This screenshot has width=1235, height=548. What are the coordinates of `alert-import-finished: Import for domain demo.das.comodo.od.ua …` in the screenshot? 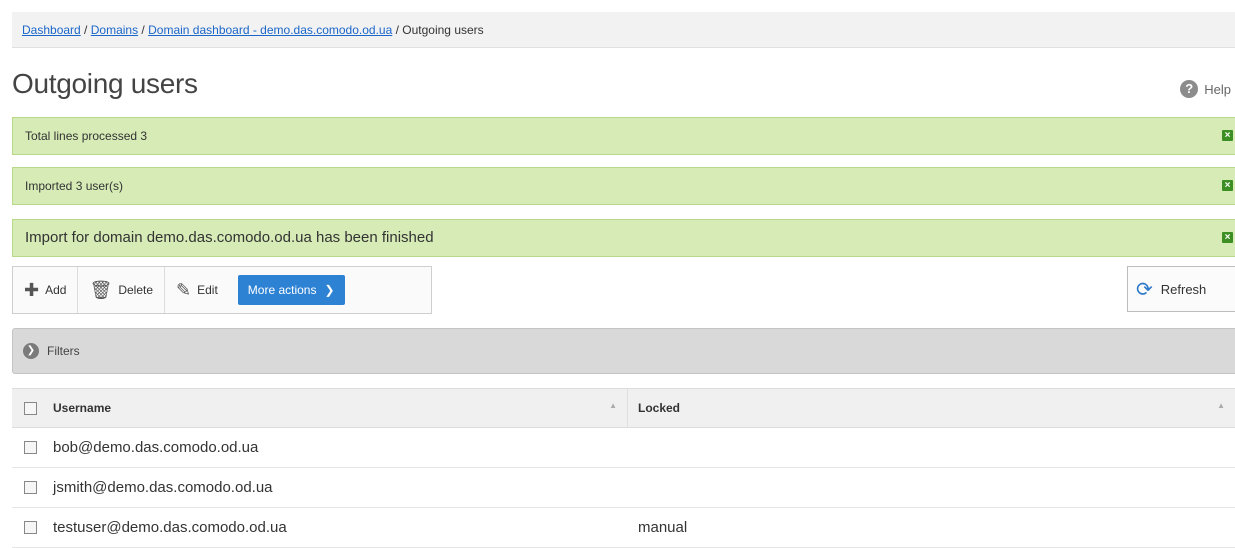 It's located at (623, 238).